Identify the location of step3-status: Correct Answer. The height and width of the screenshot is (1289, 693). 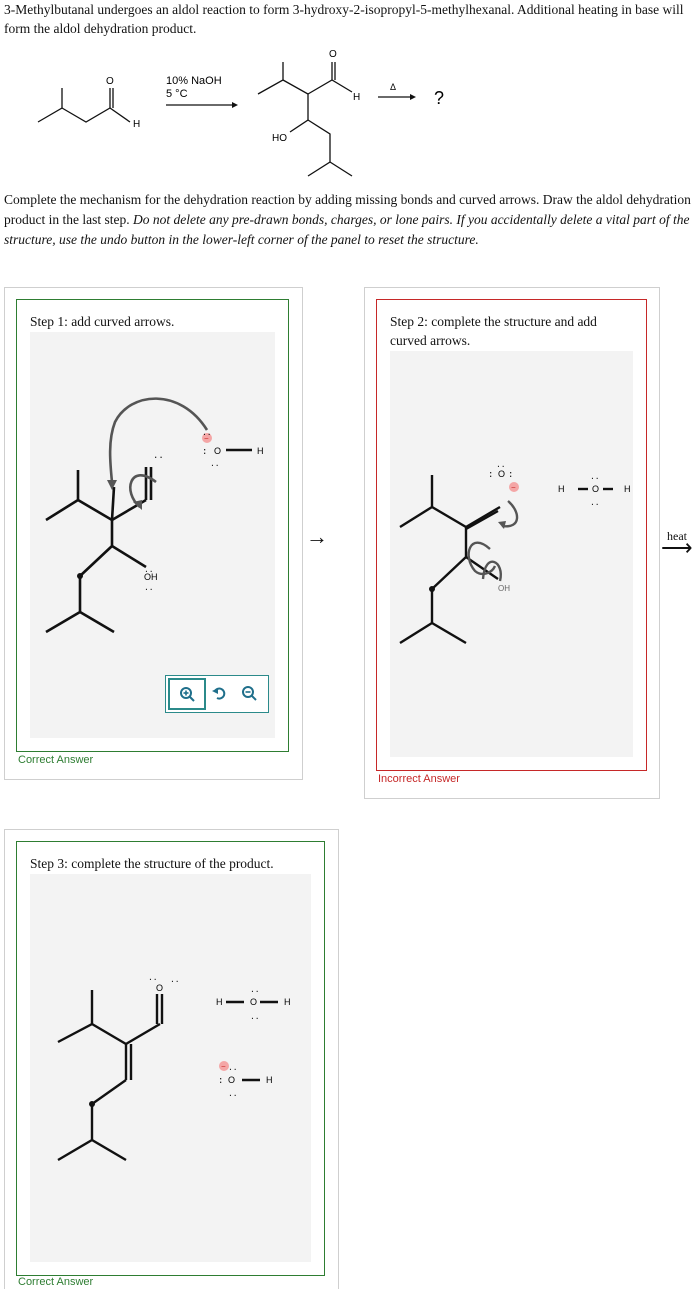
(56, 1282).